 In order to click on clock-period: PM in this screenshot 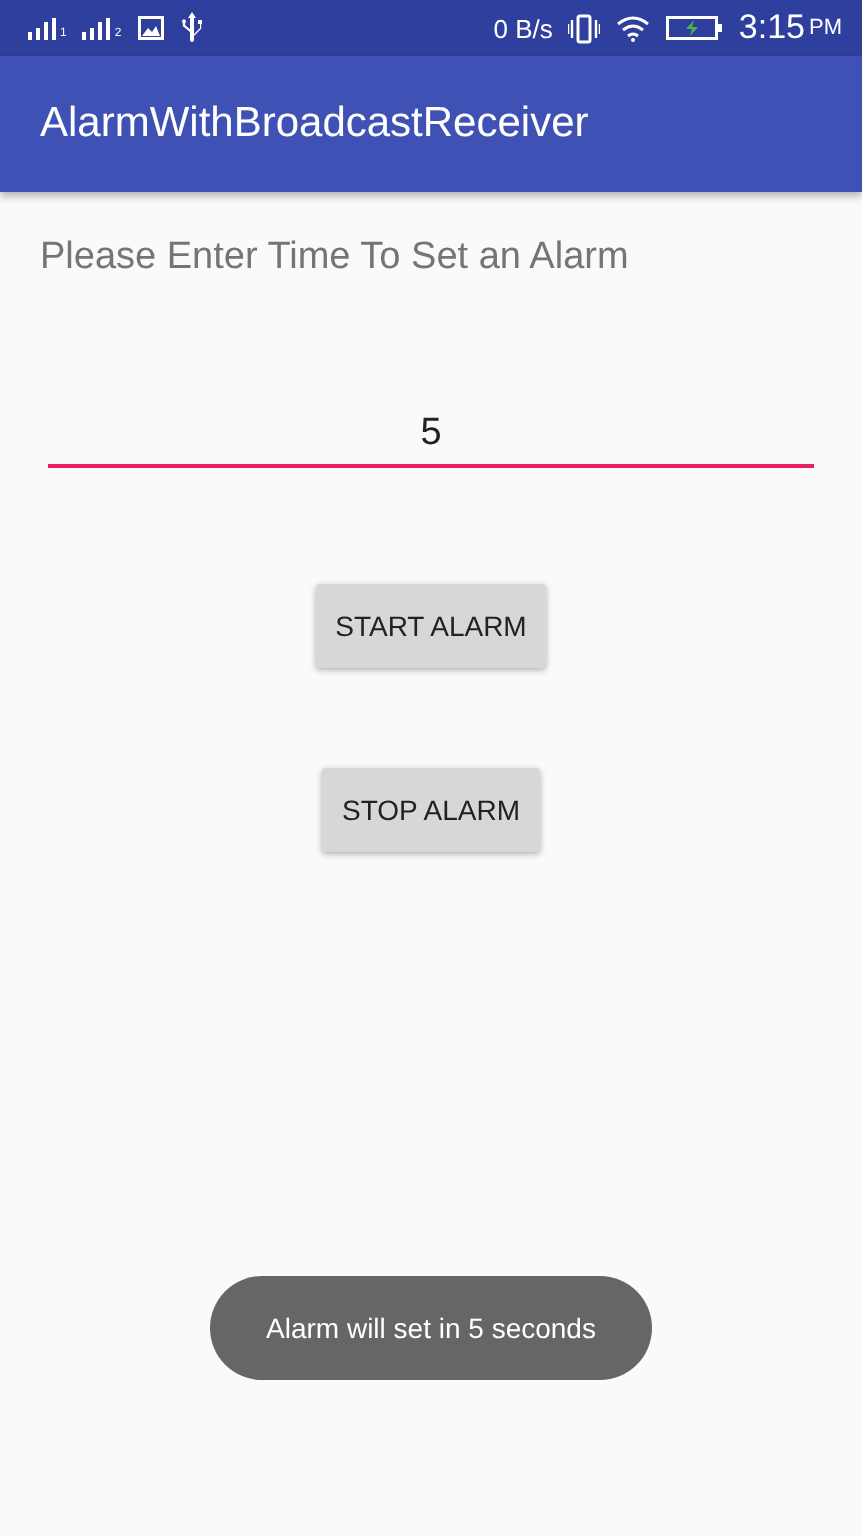, I will do `click(825, 28)`.